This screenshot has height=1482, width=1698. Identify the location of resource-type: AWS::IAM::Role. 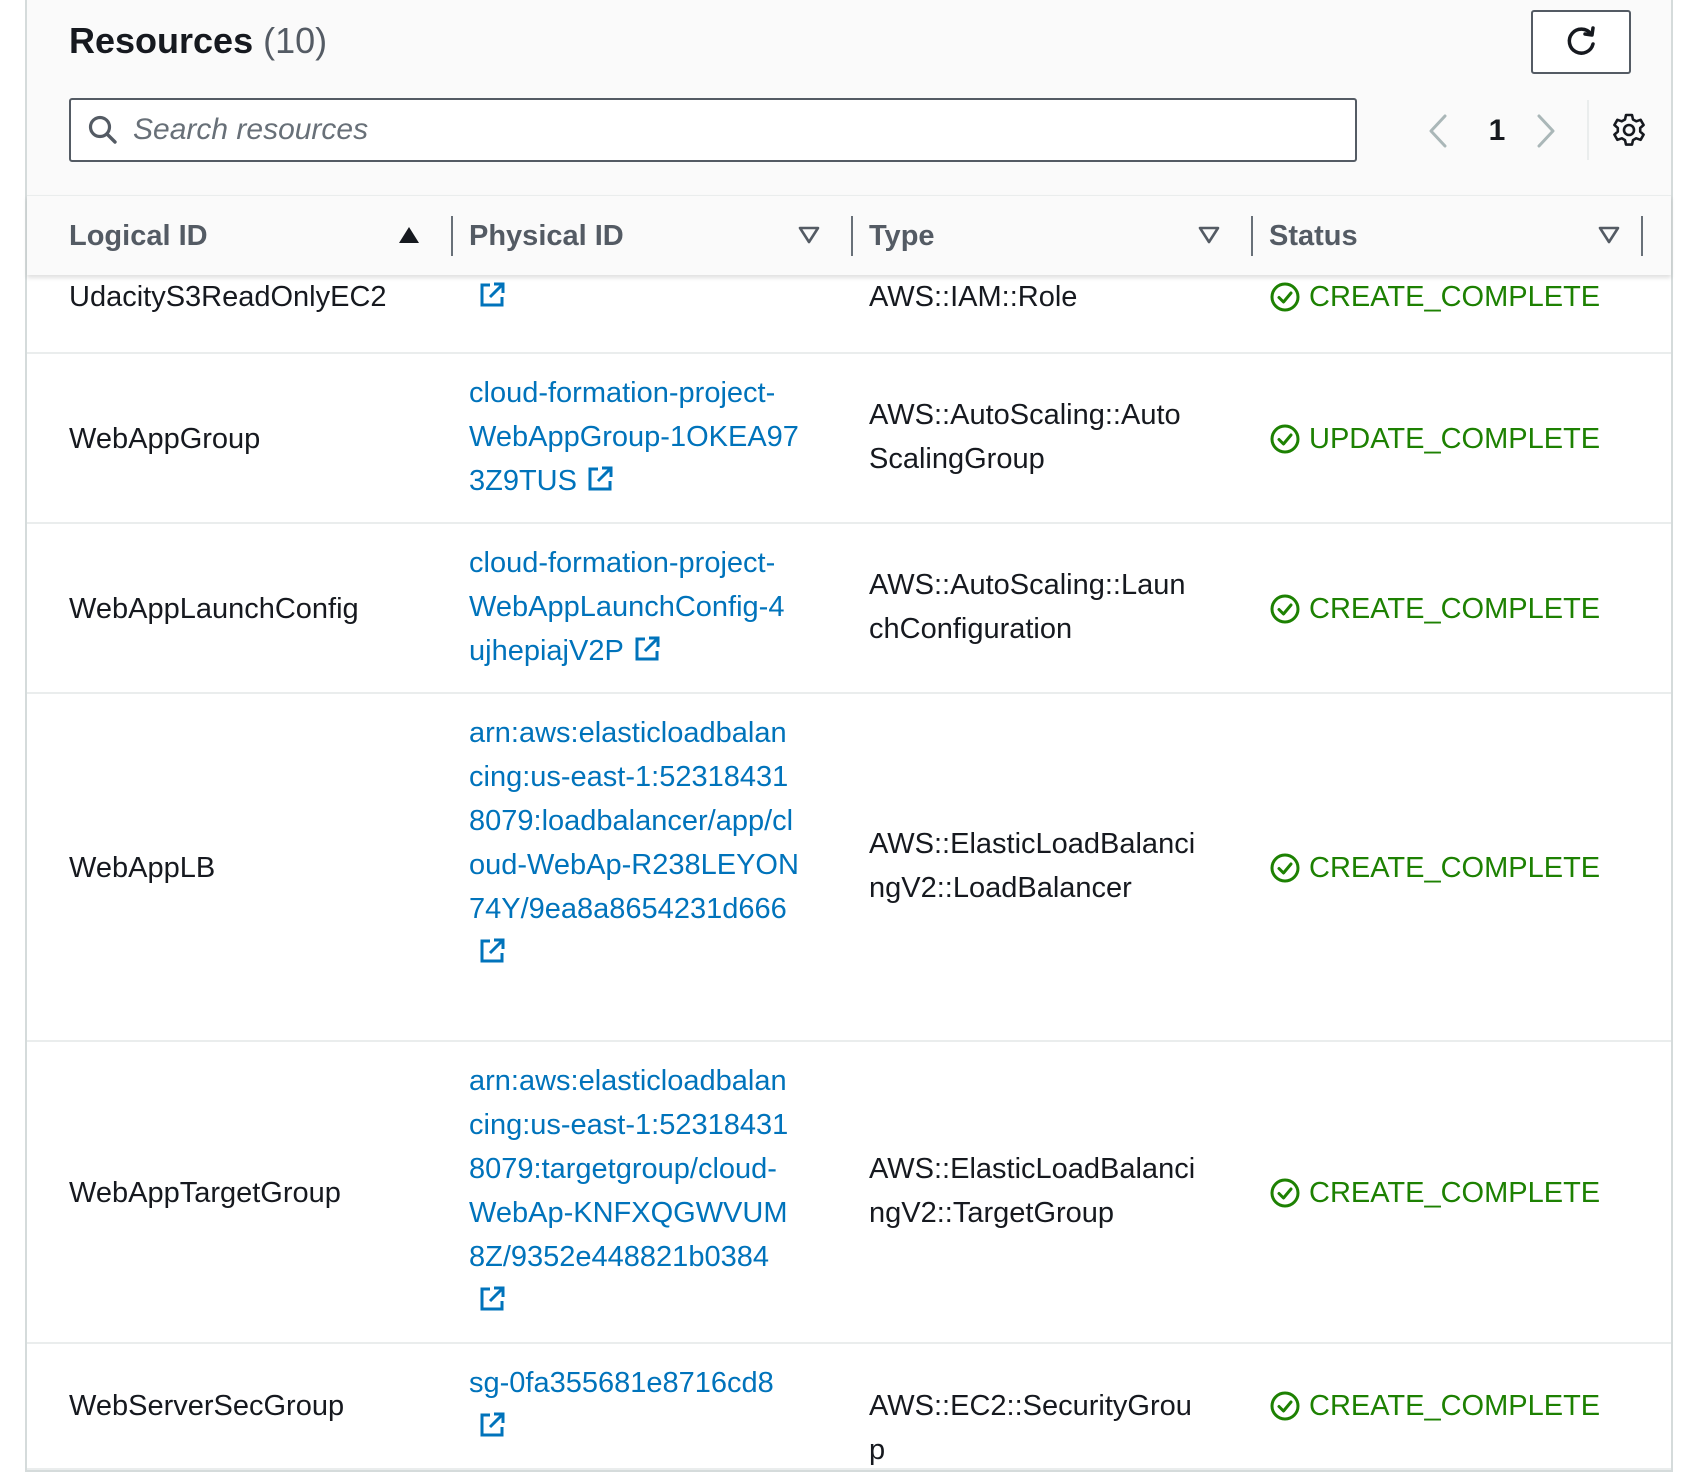
(973, 297).